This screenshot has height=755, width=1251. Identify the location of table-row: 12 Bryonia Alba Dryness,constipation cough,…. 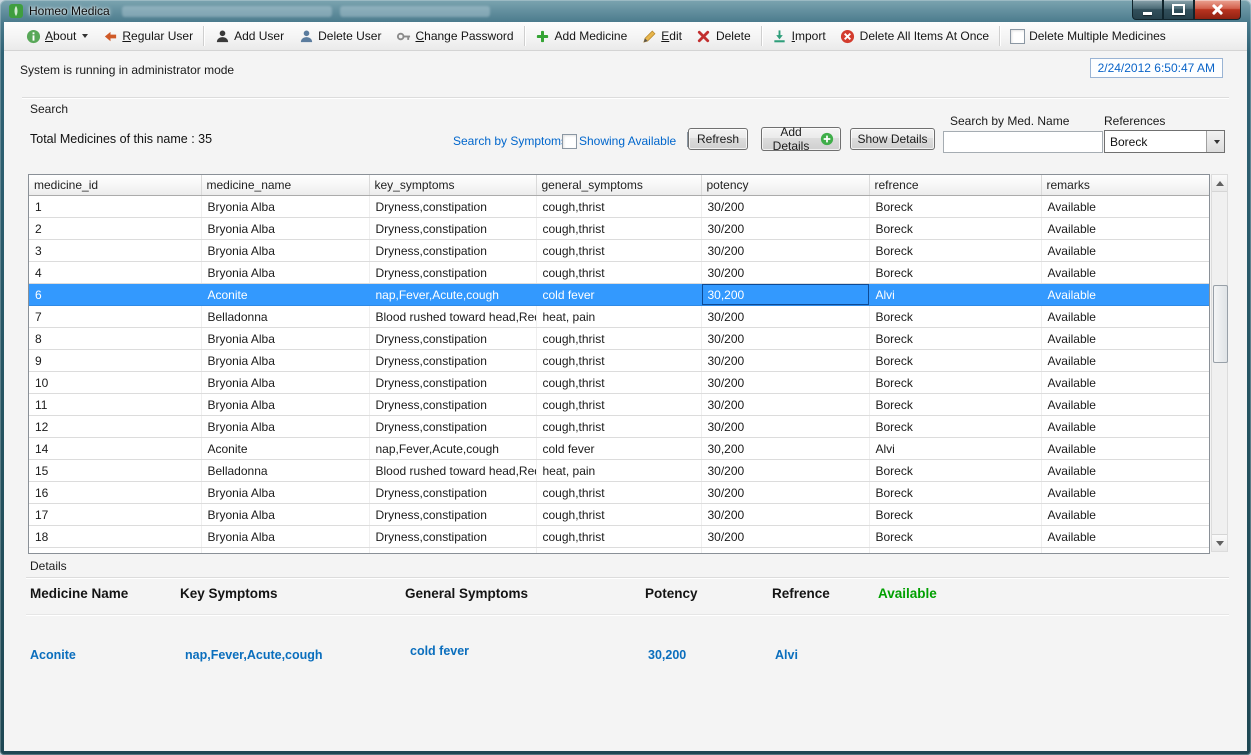
(619, 426).